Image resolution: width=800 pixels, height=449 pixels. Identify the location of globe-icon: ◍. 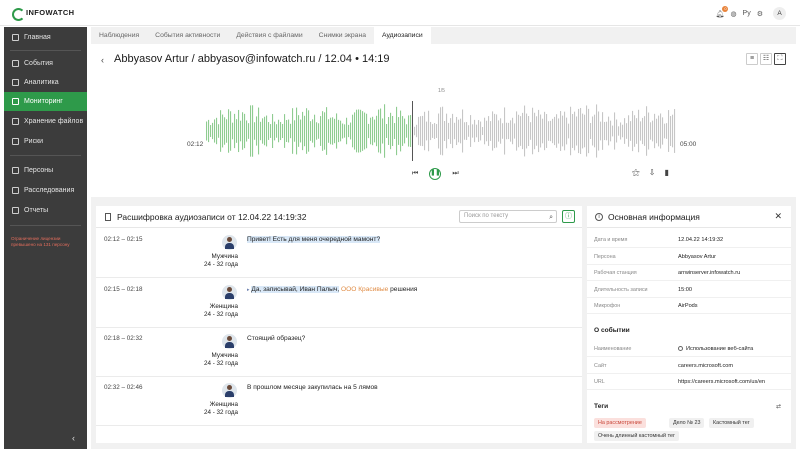
(733, 14).